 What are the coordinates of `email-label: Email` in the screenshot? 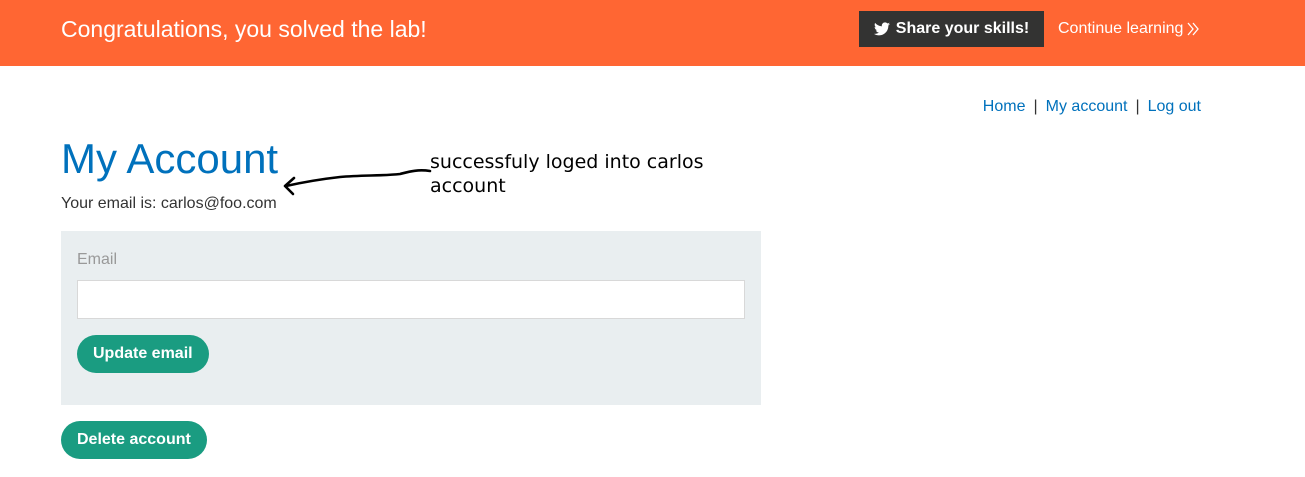 It's located at (97, 259).